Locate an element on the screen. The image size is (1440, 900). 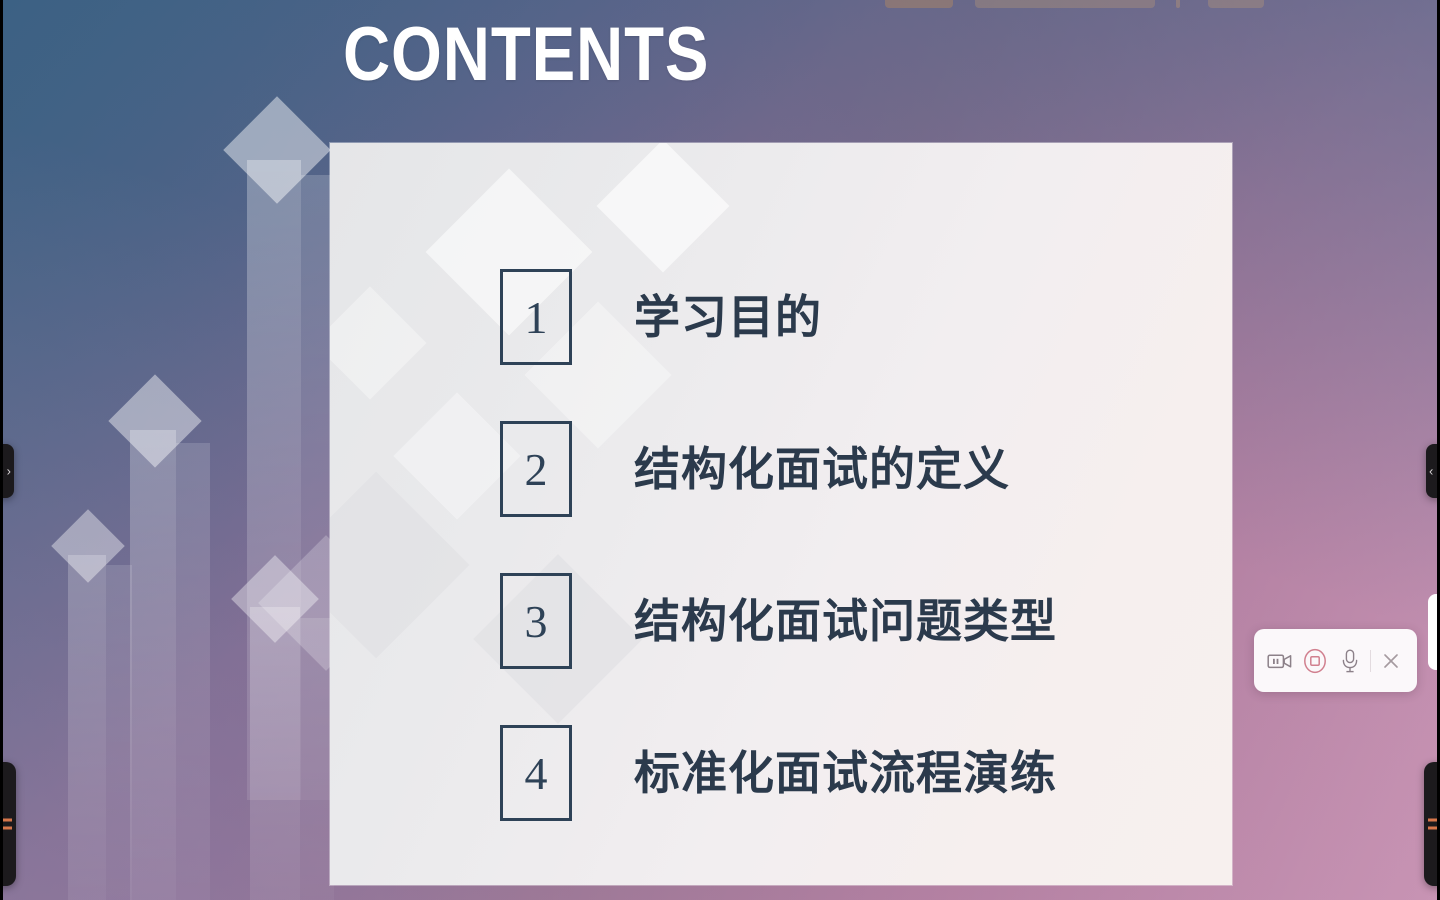
list-item-label: 学习目的 is located at coordinates (728, 317).